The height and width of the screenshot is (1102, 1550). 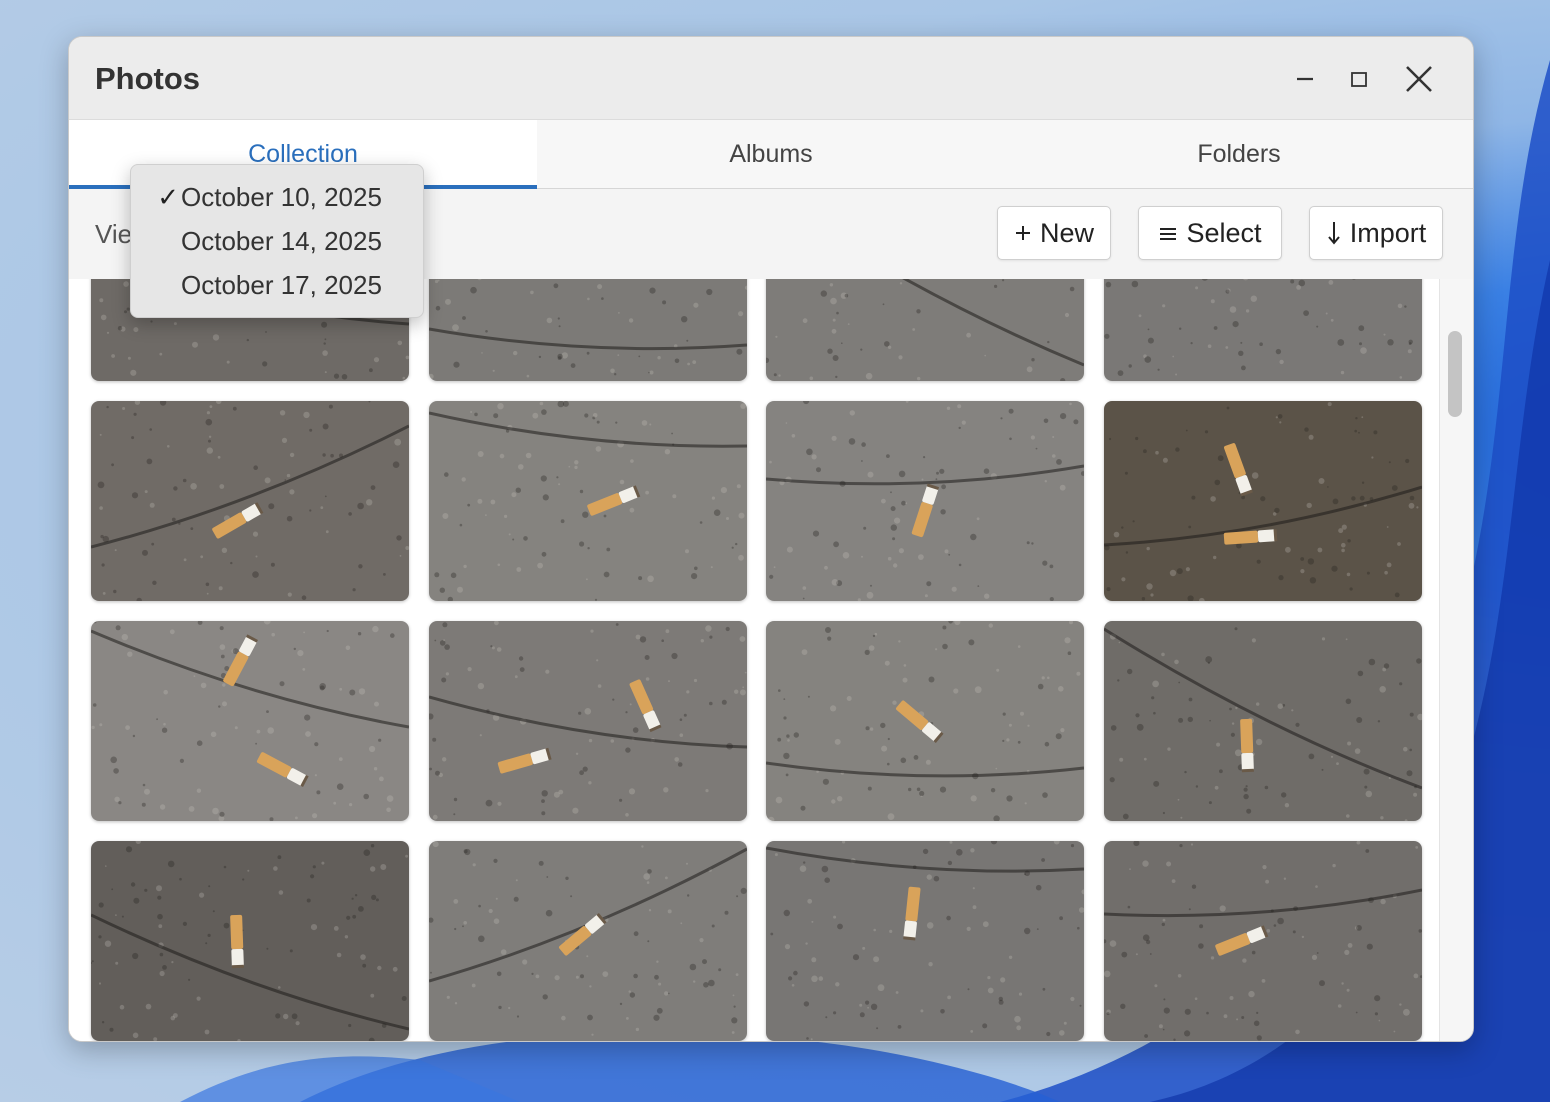 I want to click on date-option-label: October 17, 2025, so click(x=281, y=284).